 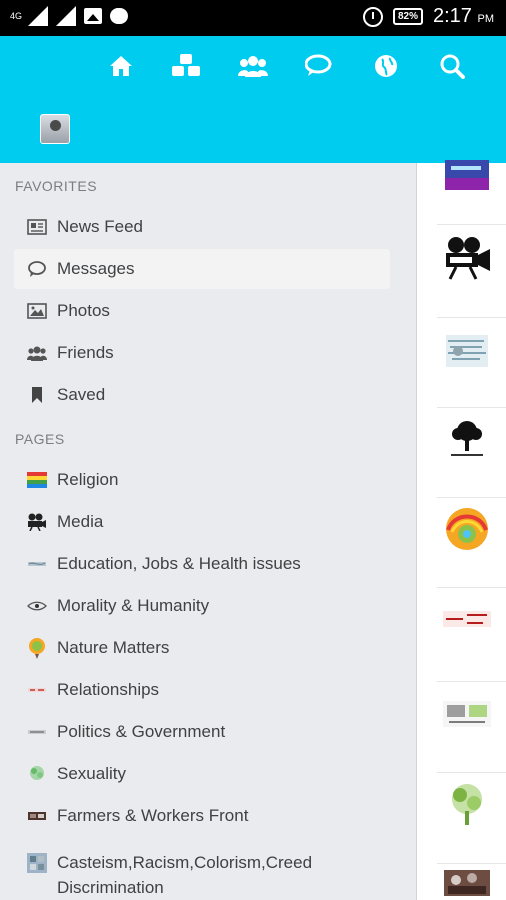 I want to click on alarm-icon, so click(x=372, y=16).